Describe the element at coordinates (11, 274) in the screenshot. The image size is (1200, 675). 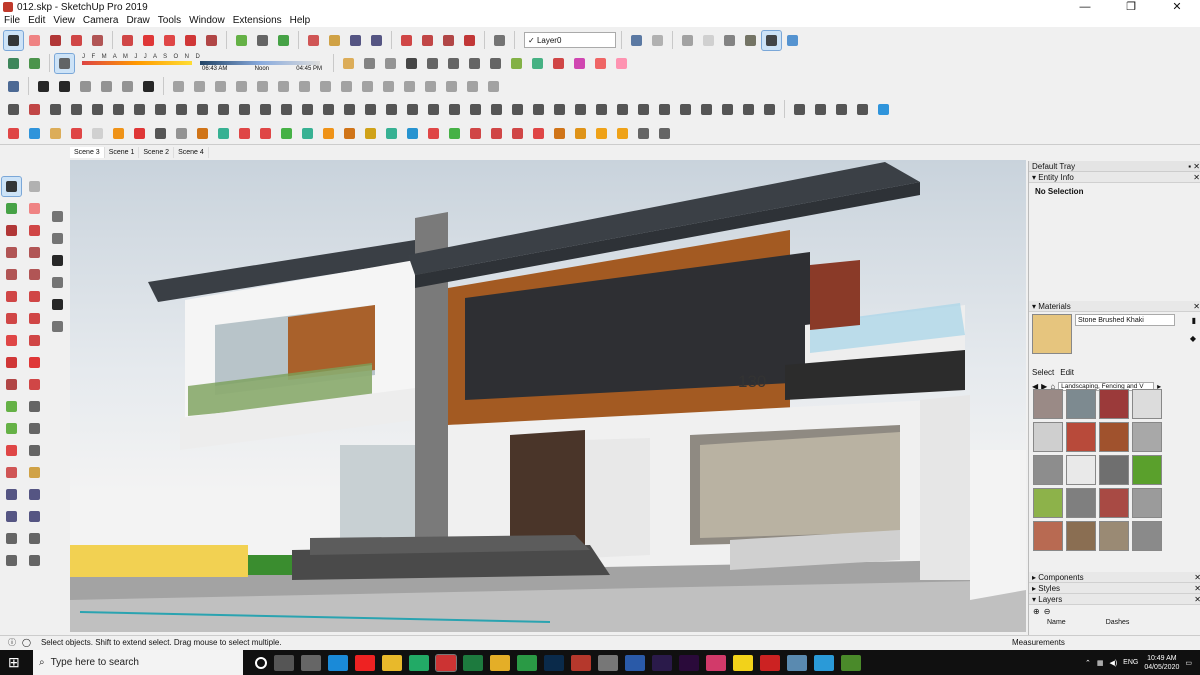
I see `circle-icon` at that location.